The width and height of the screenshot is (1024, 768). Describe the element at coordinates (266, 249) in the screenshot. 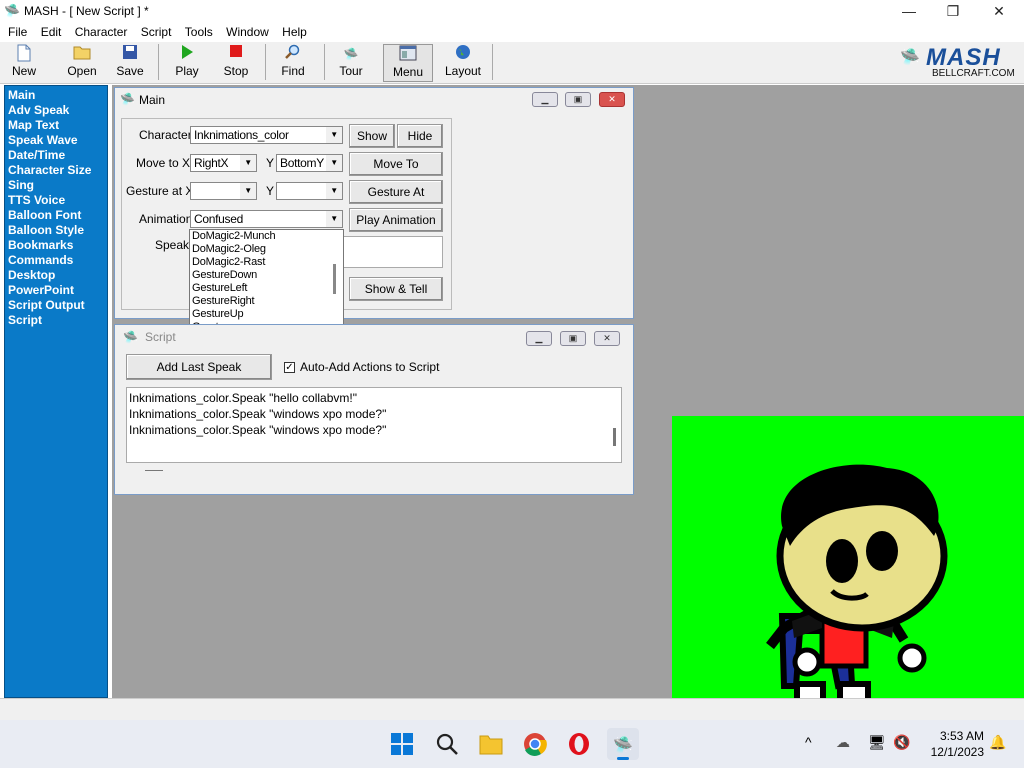

I see `dropdown-option: DoMagic2-Oleg` at that location.